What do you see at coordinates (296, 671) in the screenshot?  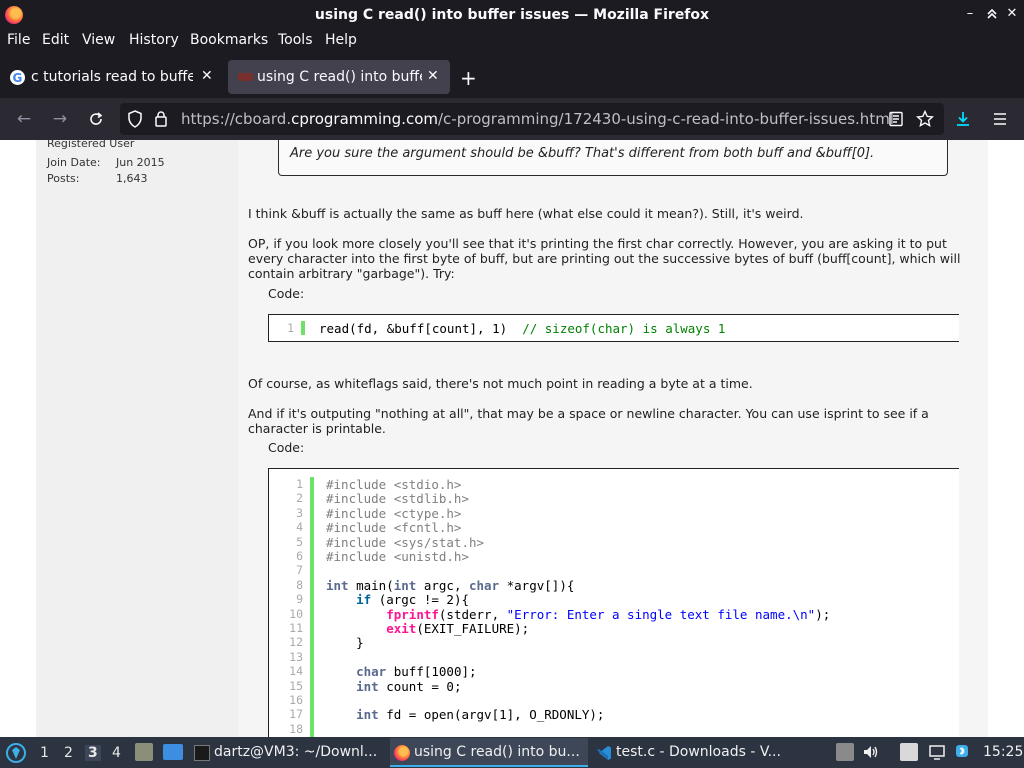 I see `line-number: 14` at bounding box center [296, 671].